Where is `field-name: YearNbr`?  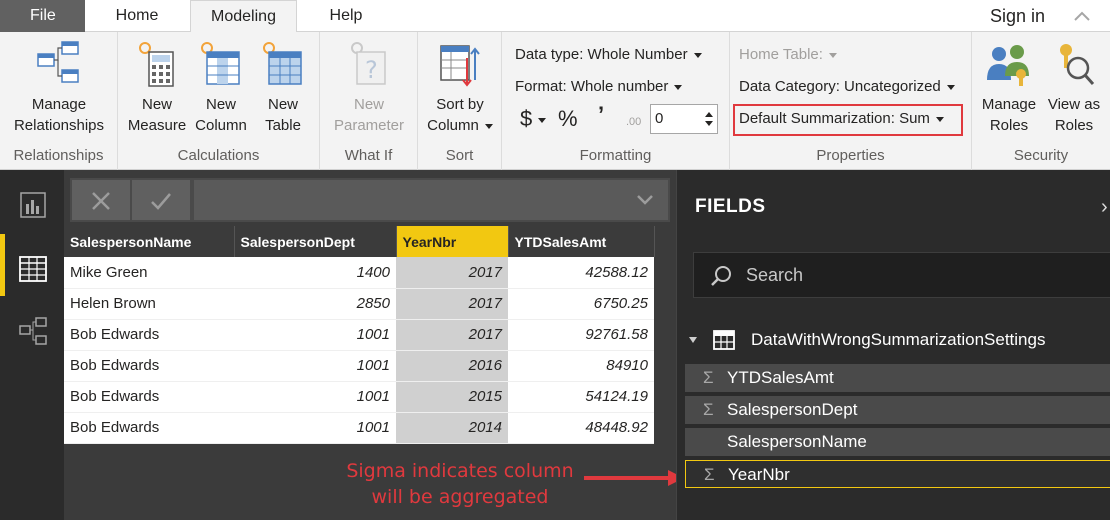 field-name: YearNbr is located at coordinates (759, 474).